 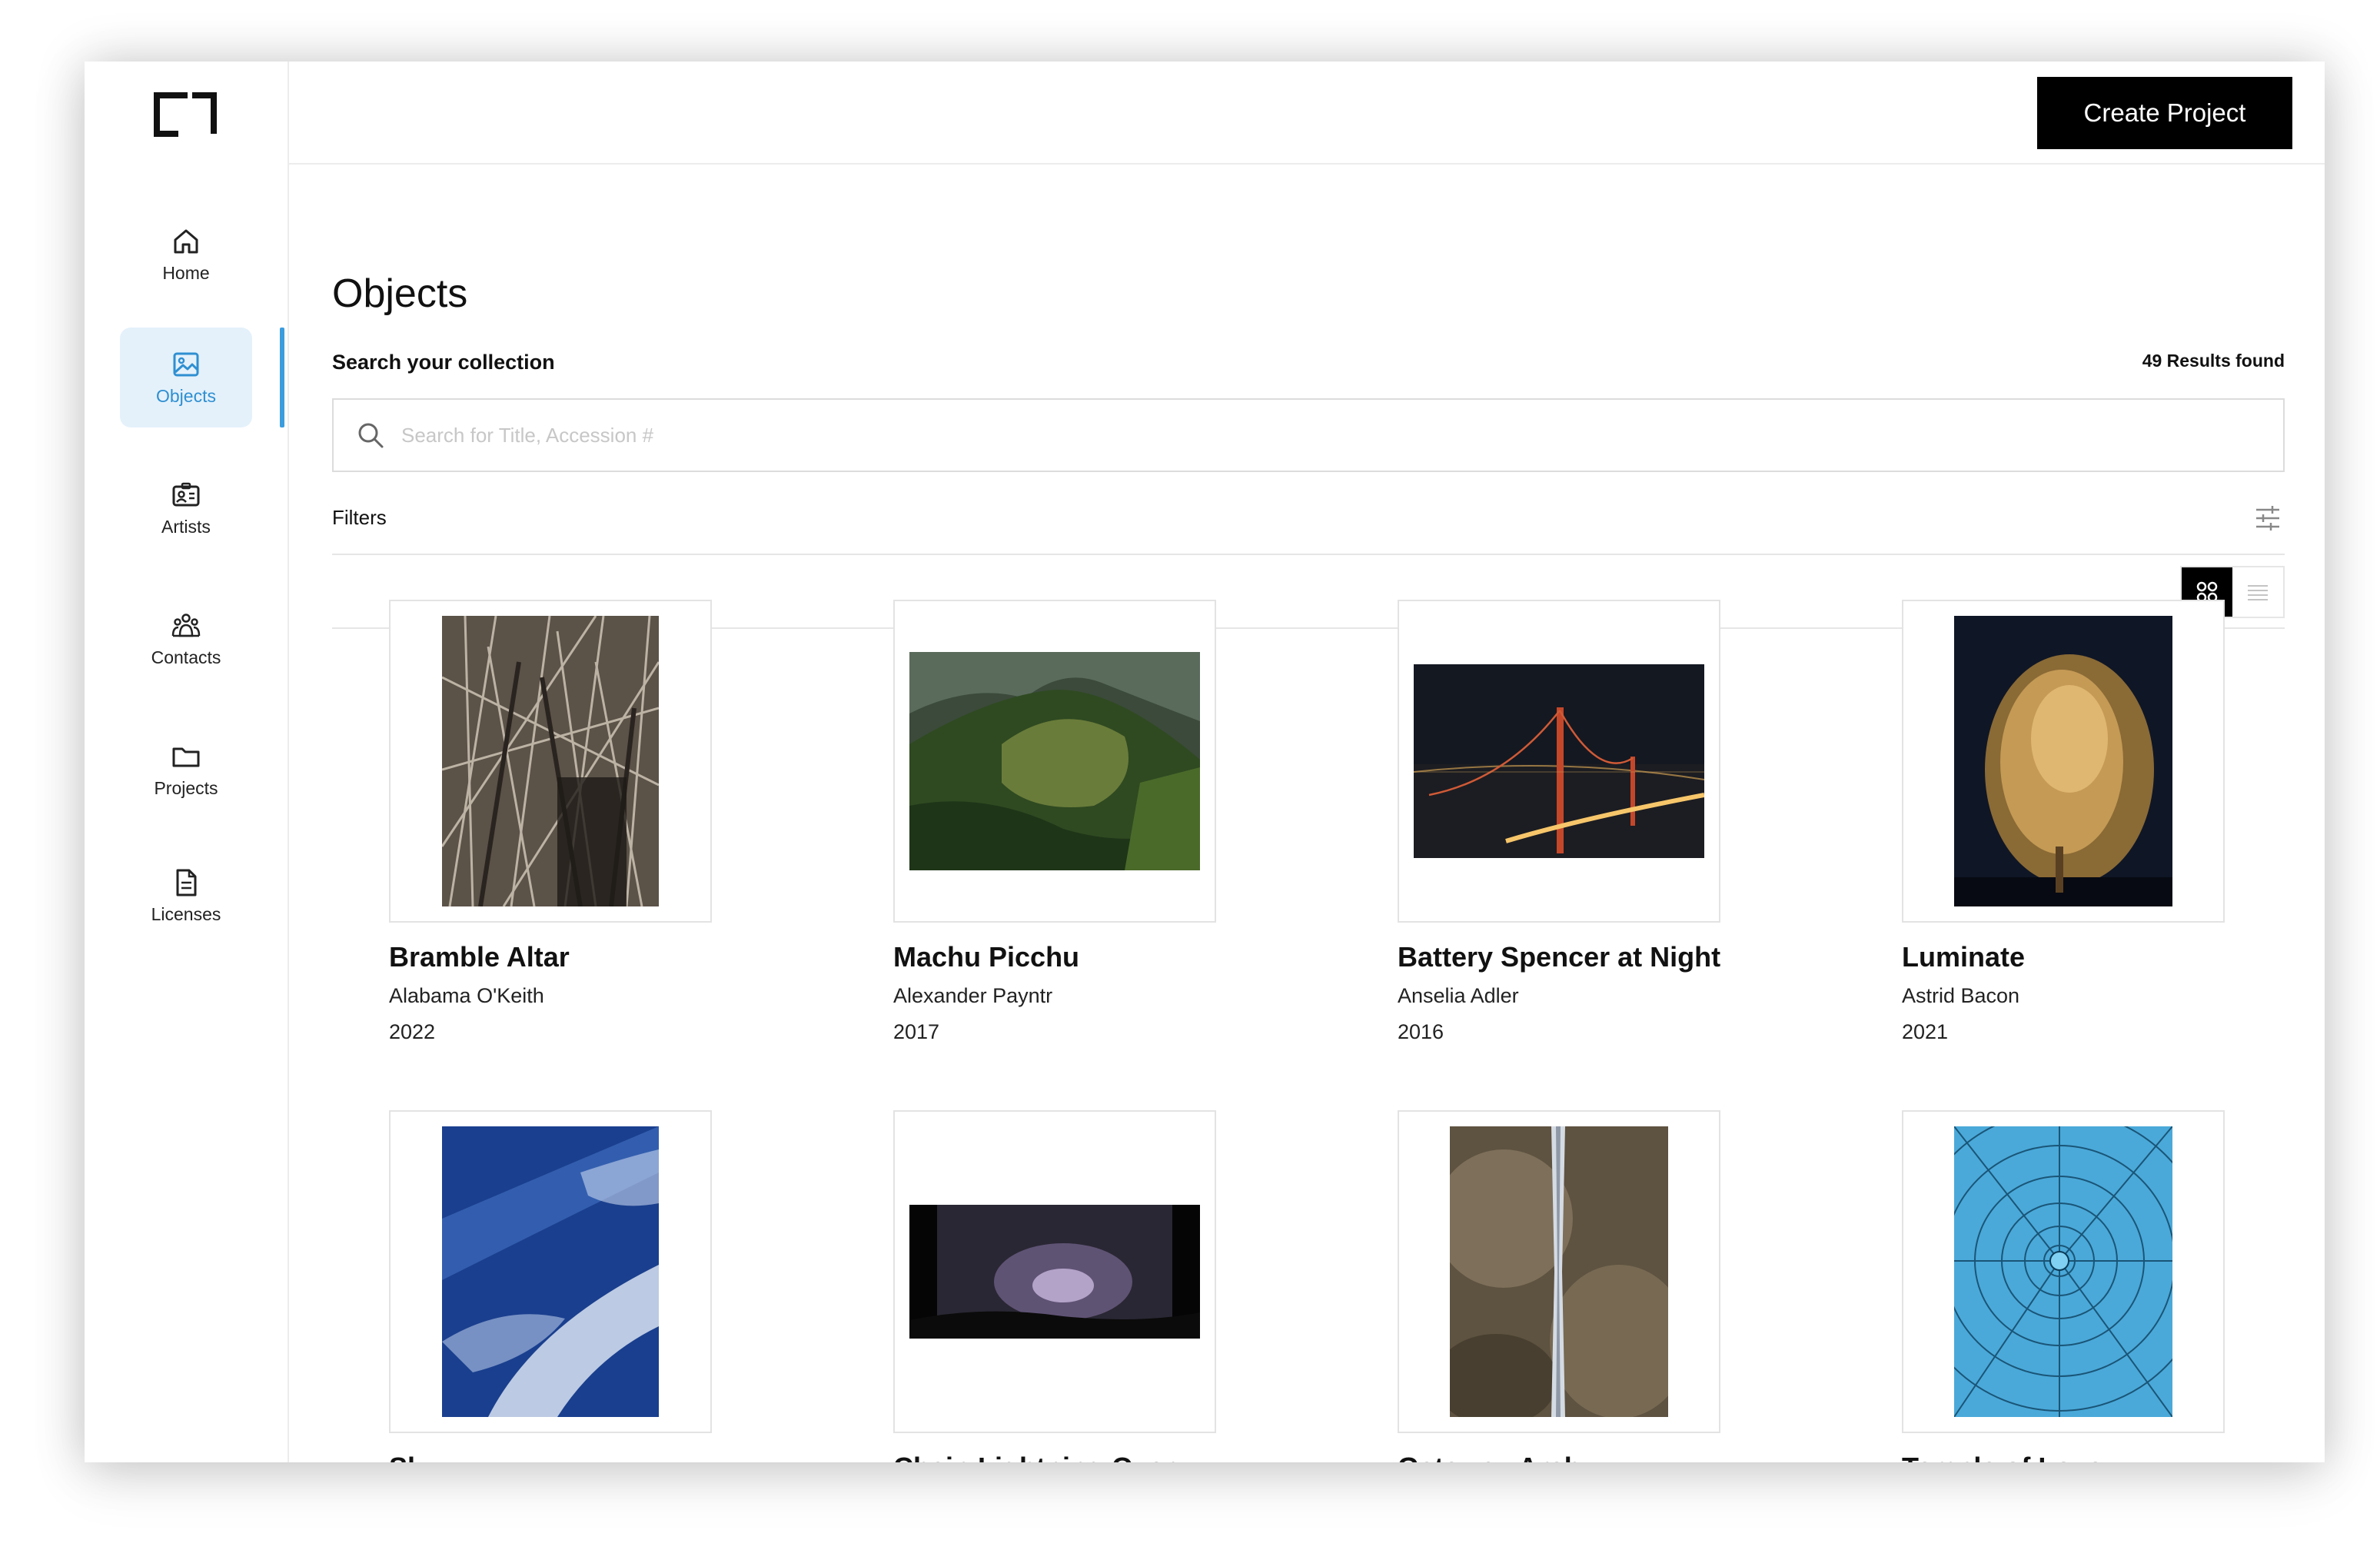 I want to click on object-card: Luminate Astrid Bacon 2021, so click(x=2063, y=822).